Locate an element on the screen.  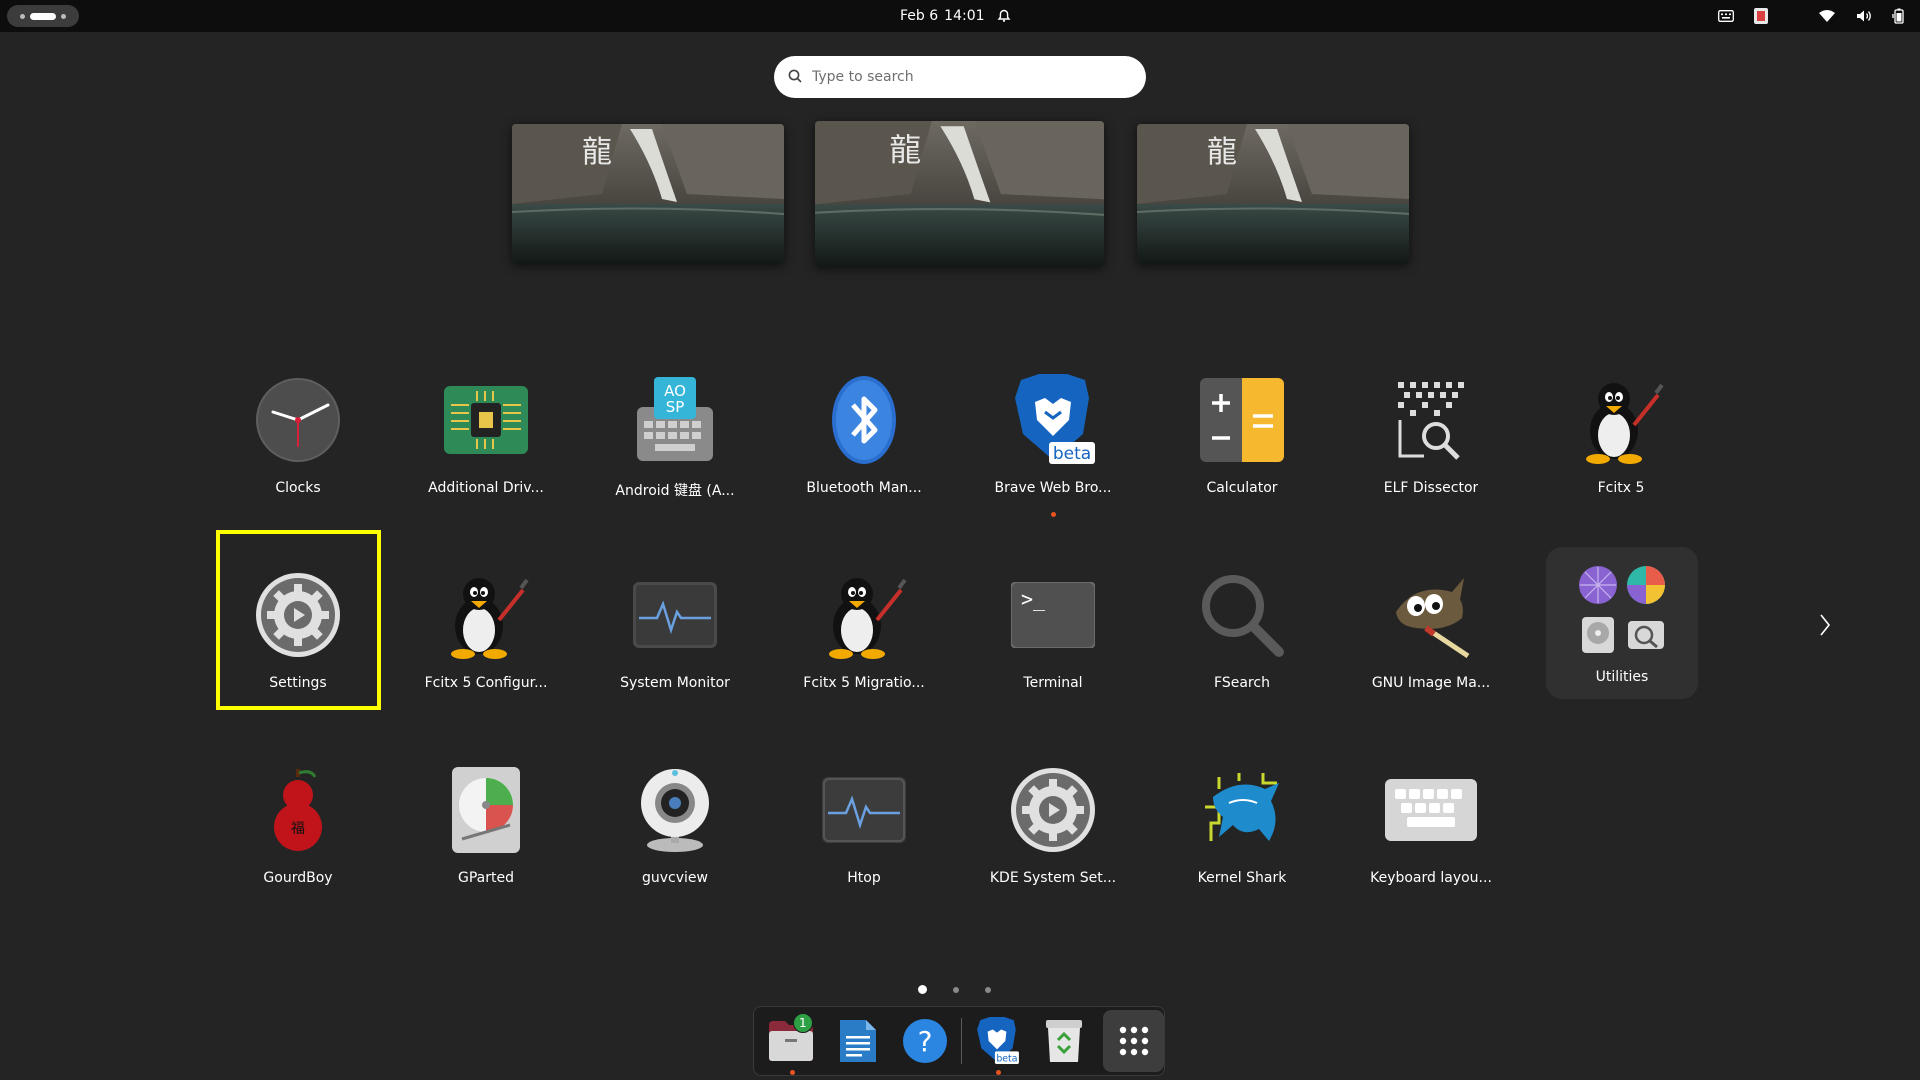
app-elf-dissector: ELF Dissector is located at coordinates (1431, 442).